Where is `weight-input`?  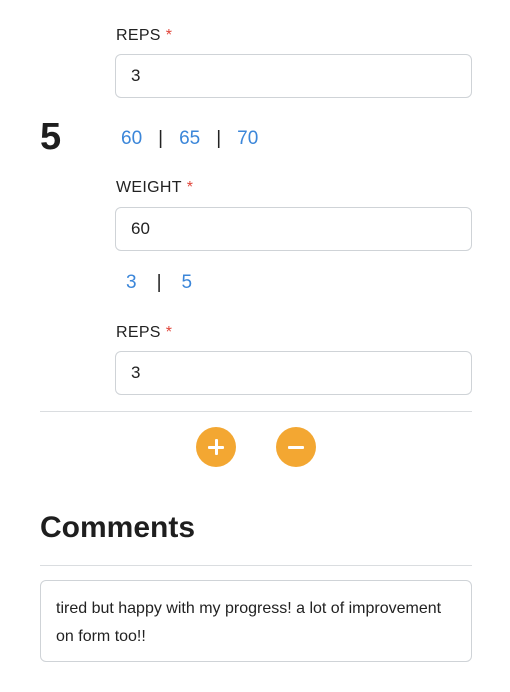
weight-input is located at coordinates (293, 229).